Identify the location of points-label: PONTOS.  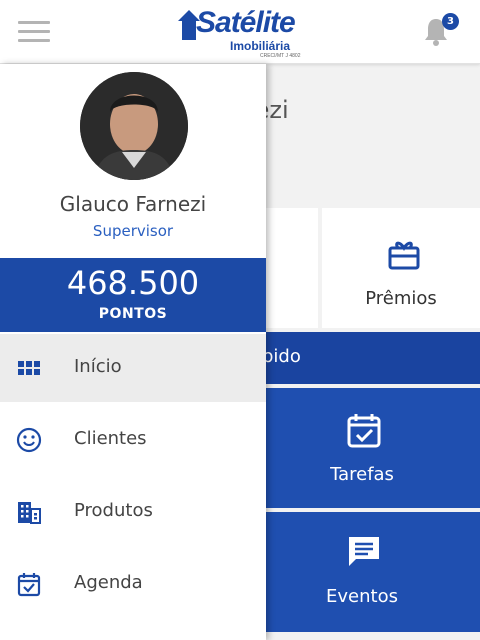
(133, 314).